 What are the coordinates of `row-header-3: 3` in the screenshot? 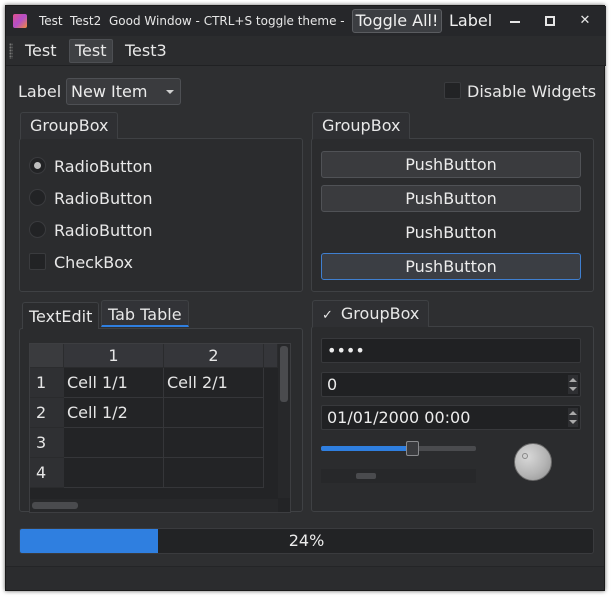 It's located at (47, 443).